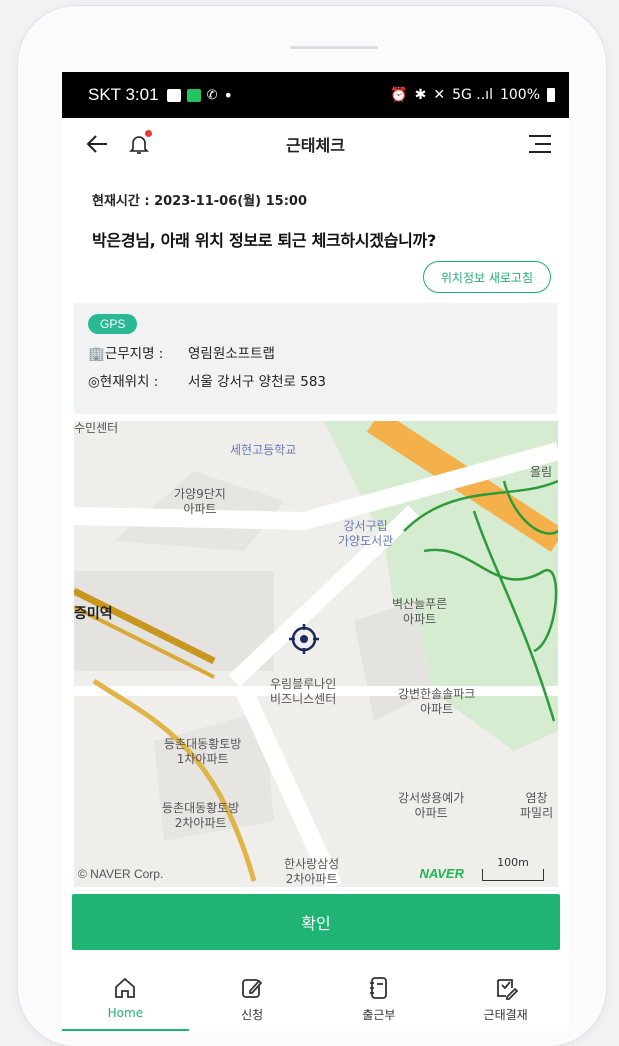 The image size is (619, 1046). Describe the element at coordinates (203, 751) in the screenshot. I see `map-poi: 등촌대동황토방 1차아파트` at that location.